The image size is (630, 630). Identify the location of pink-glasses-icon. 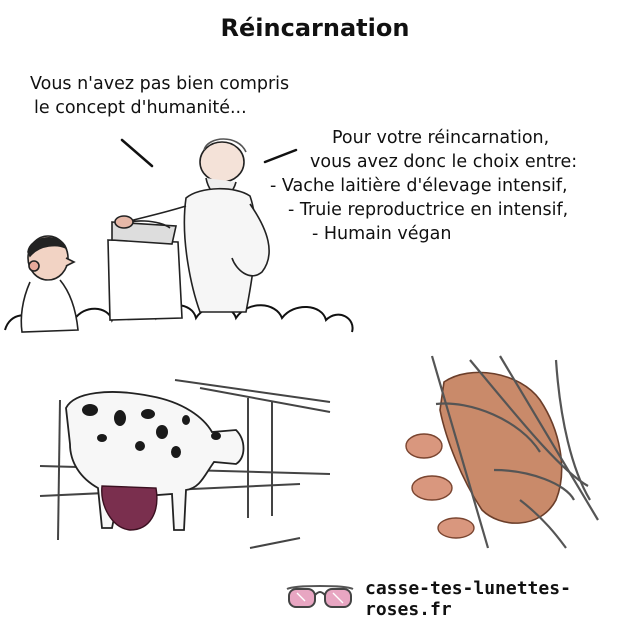
(320, 599).